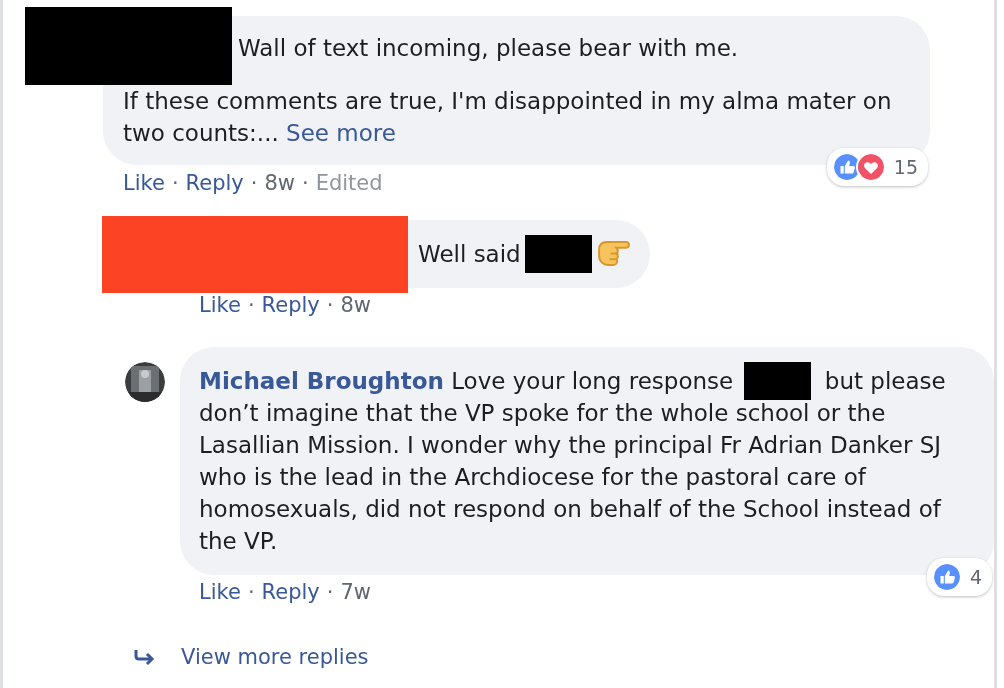 This screenshot has width=1004, height=688. Describe the element at coordinates (488, 48) in the screenshot. I see `comment-text: Wall of text incoming, please bear with me.` at that location.